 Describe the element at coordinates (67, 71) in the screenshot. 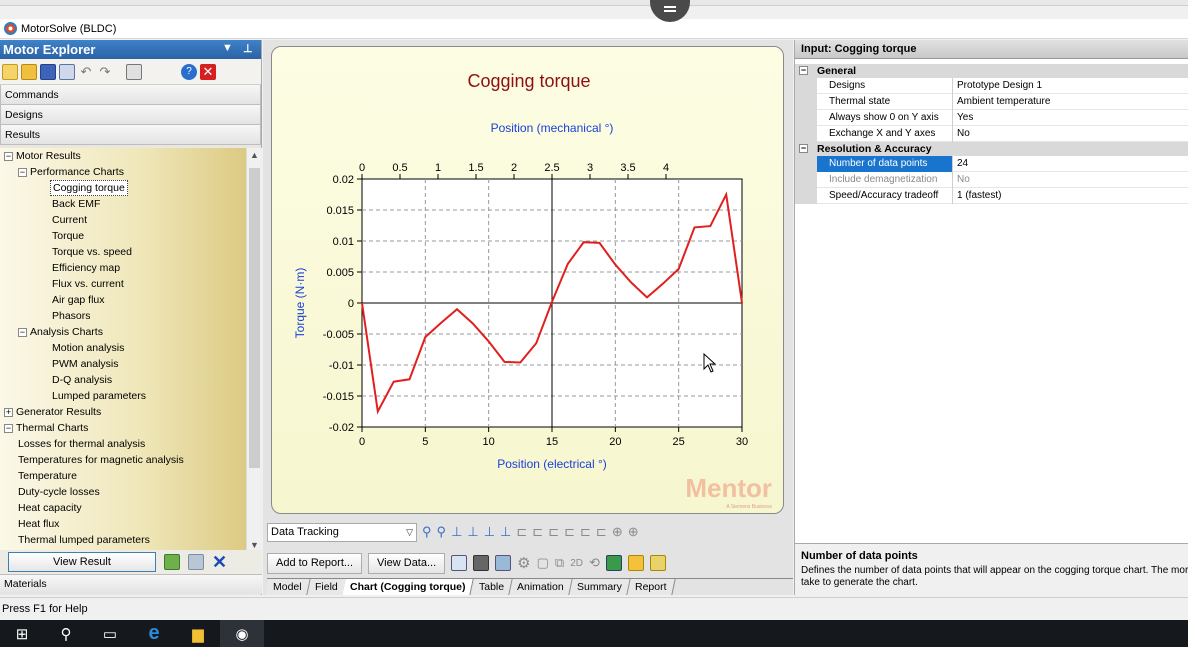

I see `save-as-icon` at that location.